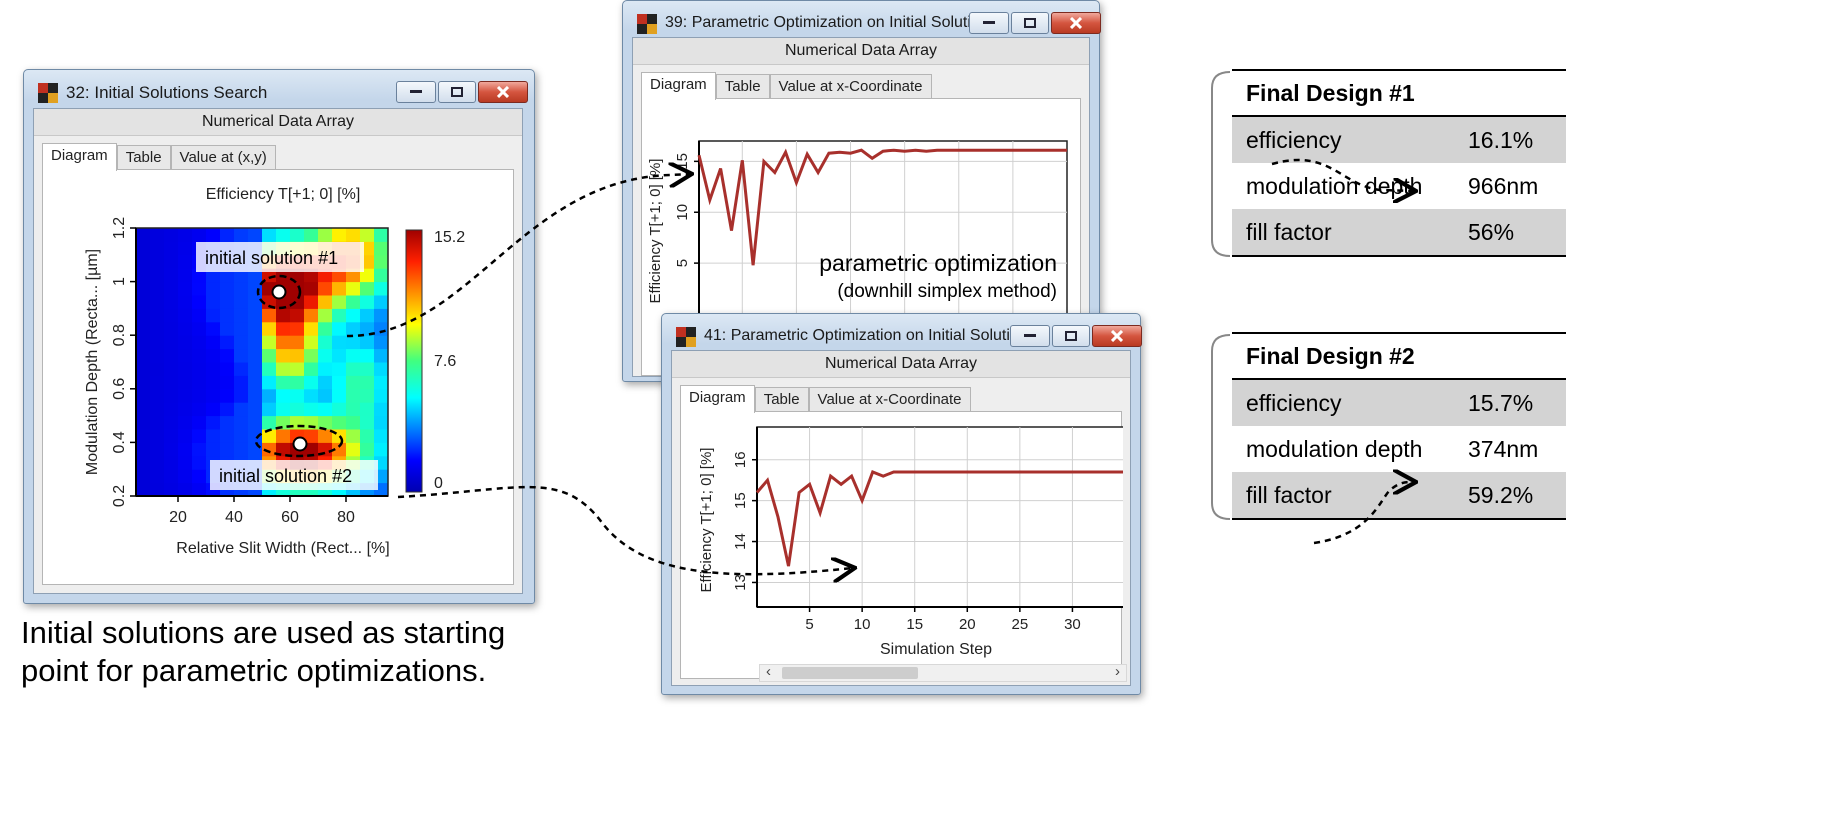 The width and height of the screenshot is (1839, 832). I want to click on y-tick-label: 13, so click(740, 582).